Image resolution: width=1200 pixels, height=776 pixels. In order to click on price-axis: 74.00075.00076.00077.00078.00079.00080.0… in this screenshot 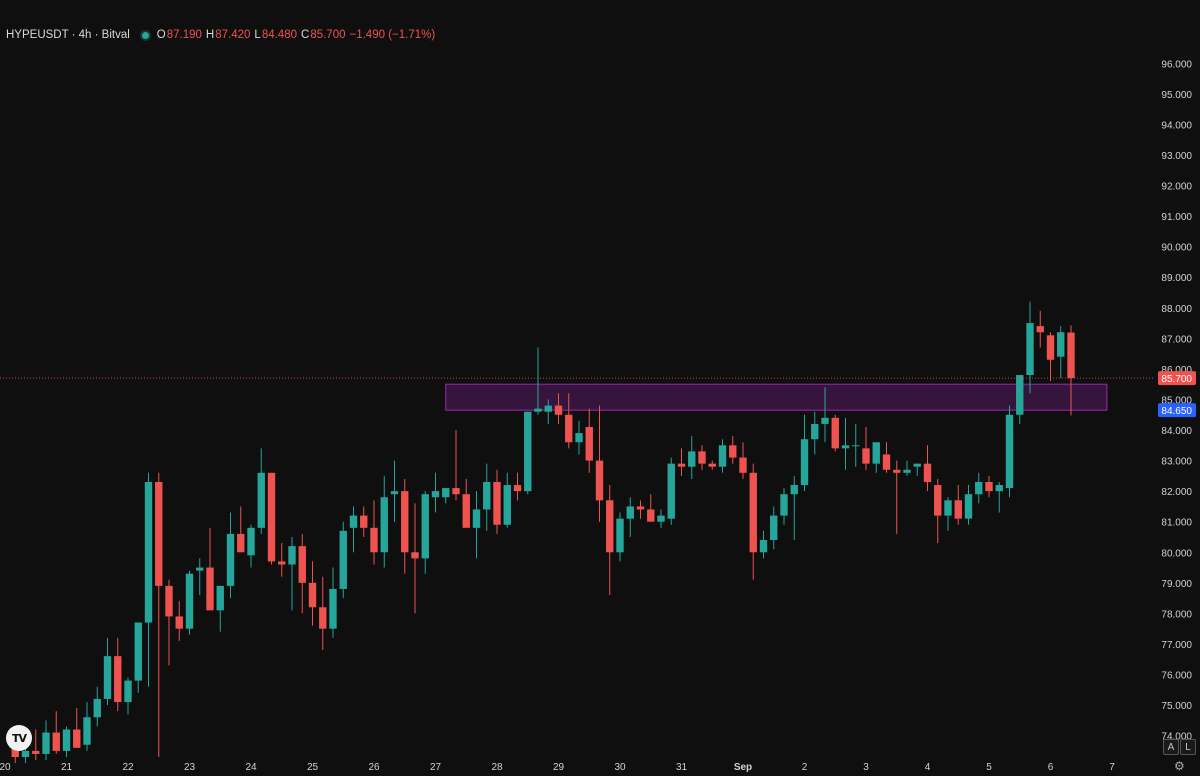, I will do `click(1177, 401)`.